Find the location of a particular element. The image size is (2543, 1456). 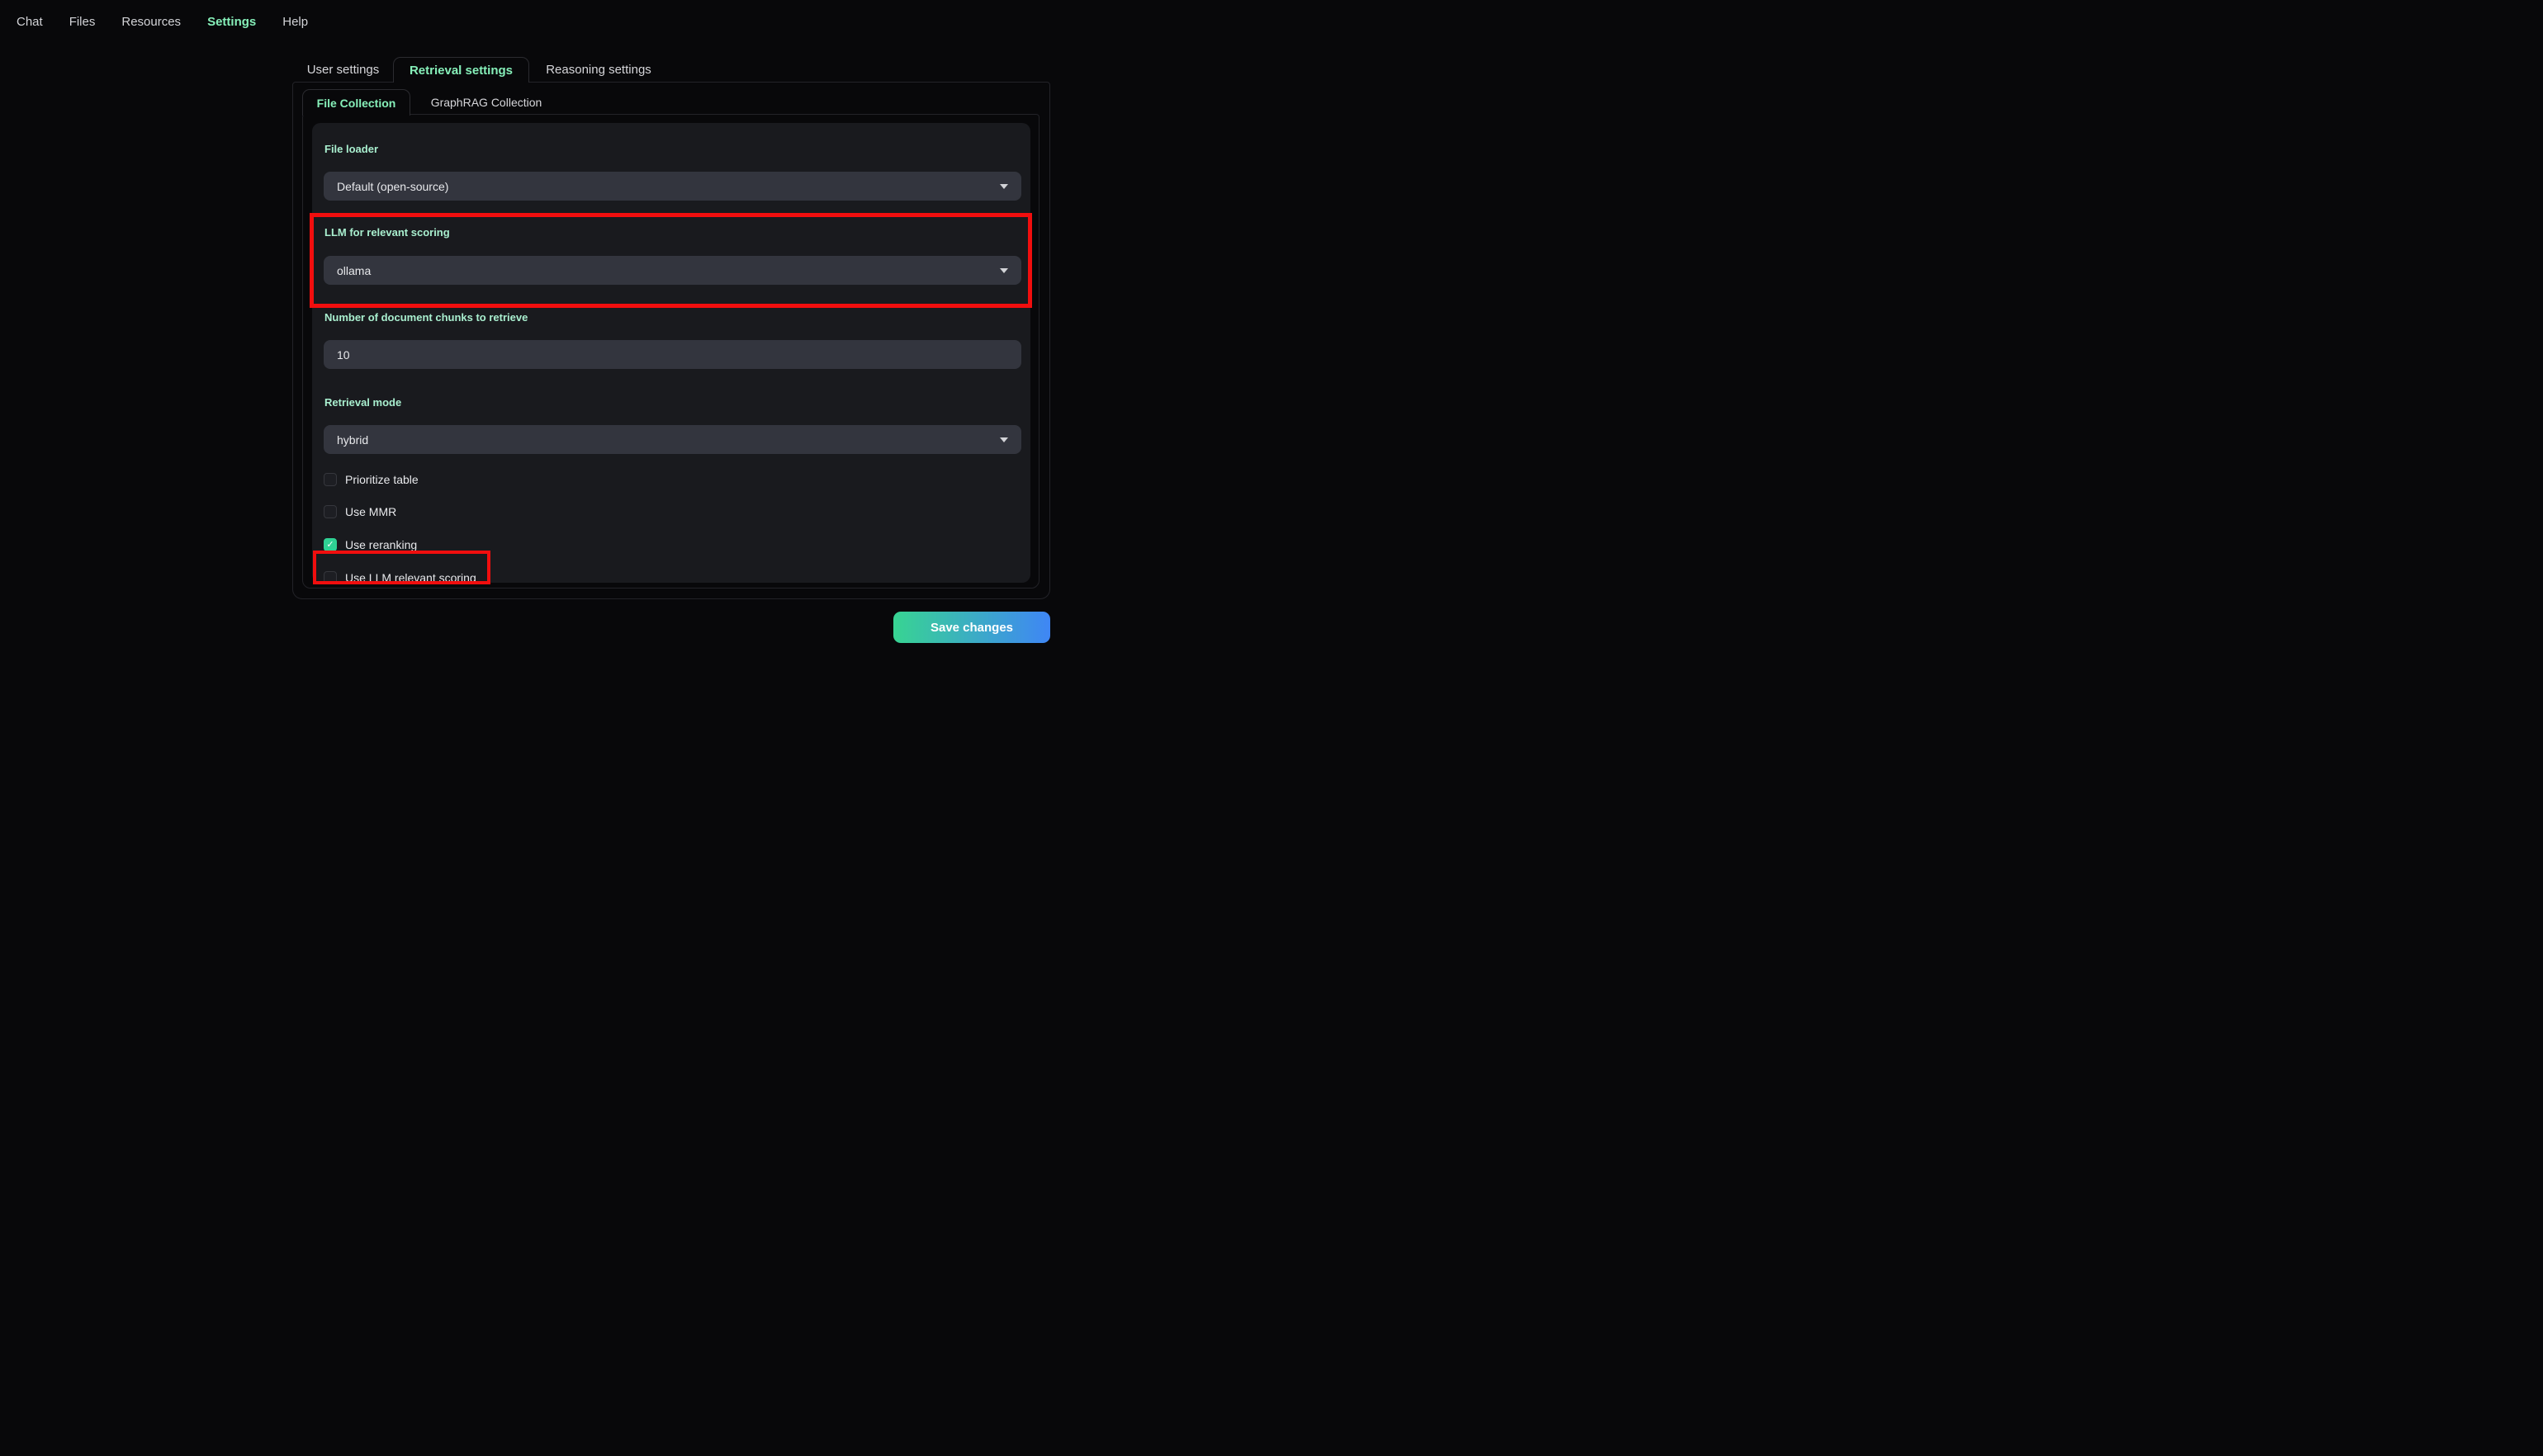

checkbox-row-use-llm-relevant-scoring: ✓ Use LLM relevant scoring is located at coordinates (400, 577).